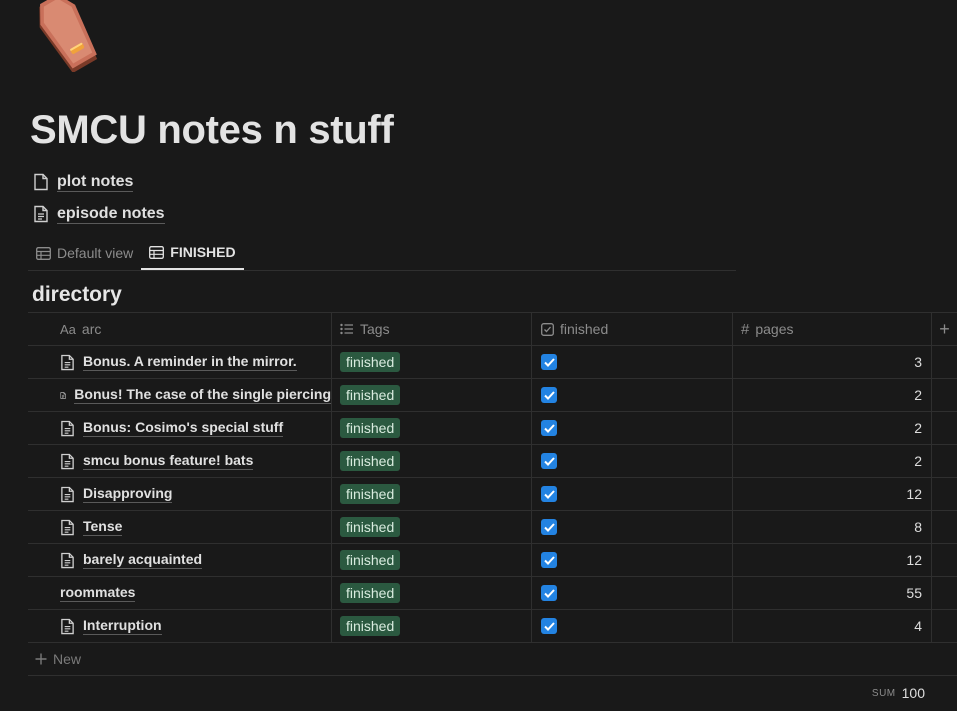 The height and width of the screenshot is (711, 957). I want to click on table-row: smcu bonus feature! bats finished 2, so click(492, 461).